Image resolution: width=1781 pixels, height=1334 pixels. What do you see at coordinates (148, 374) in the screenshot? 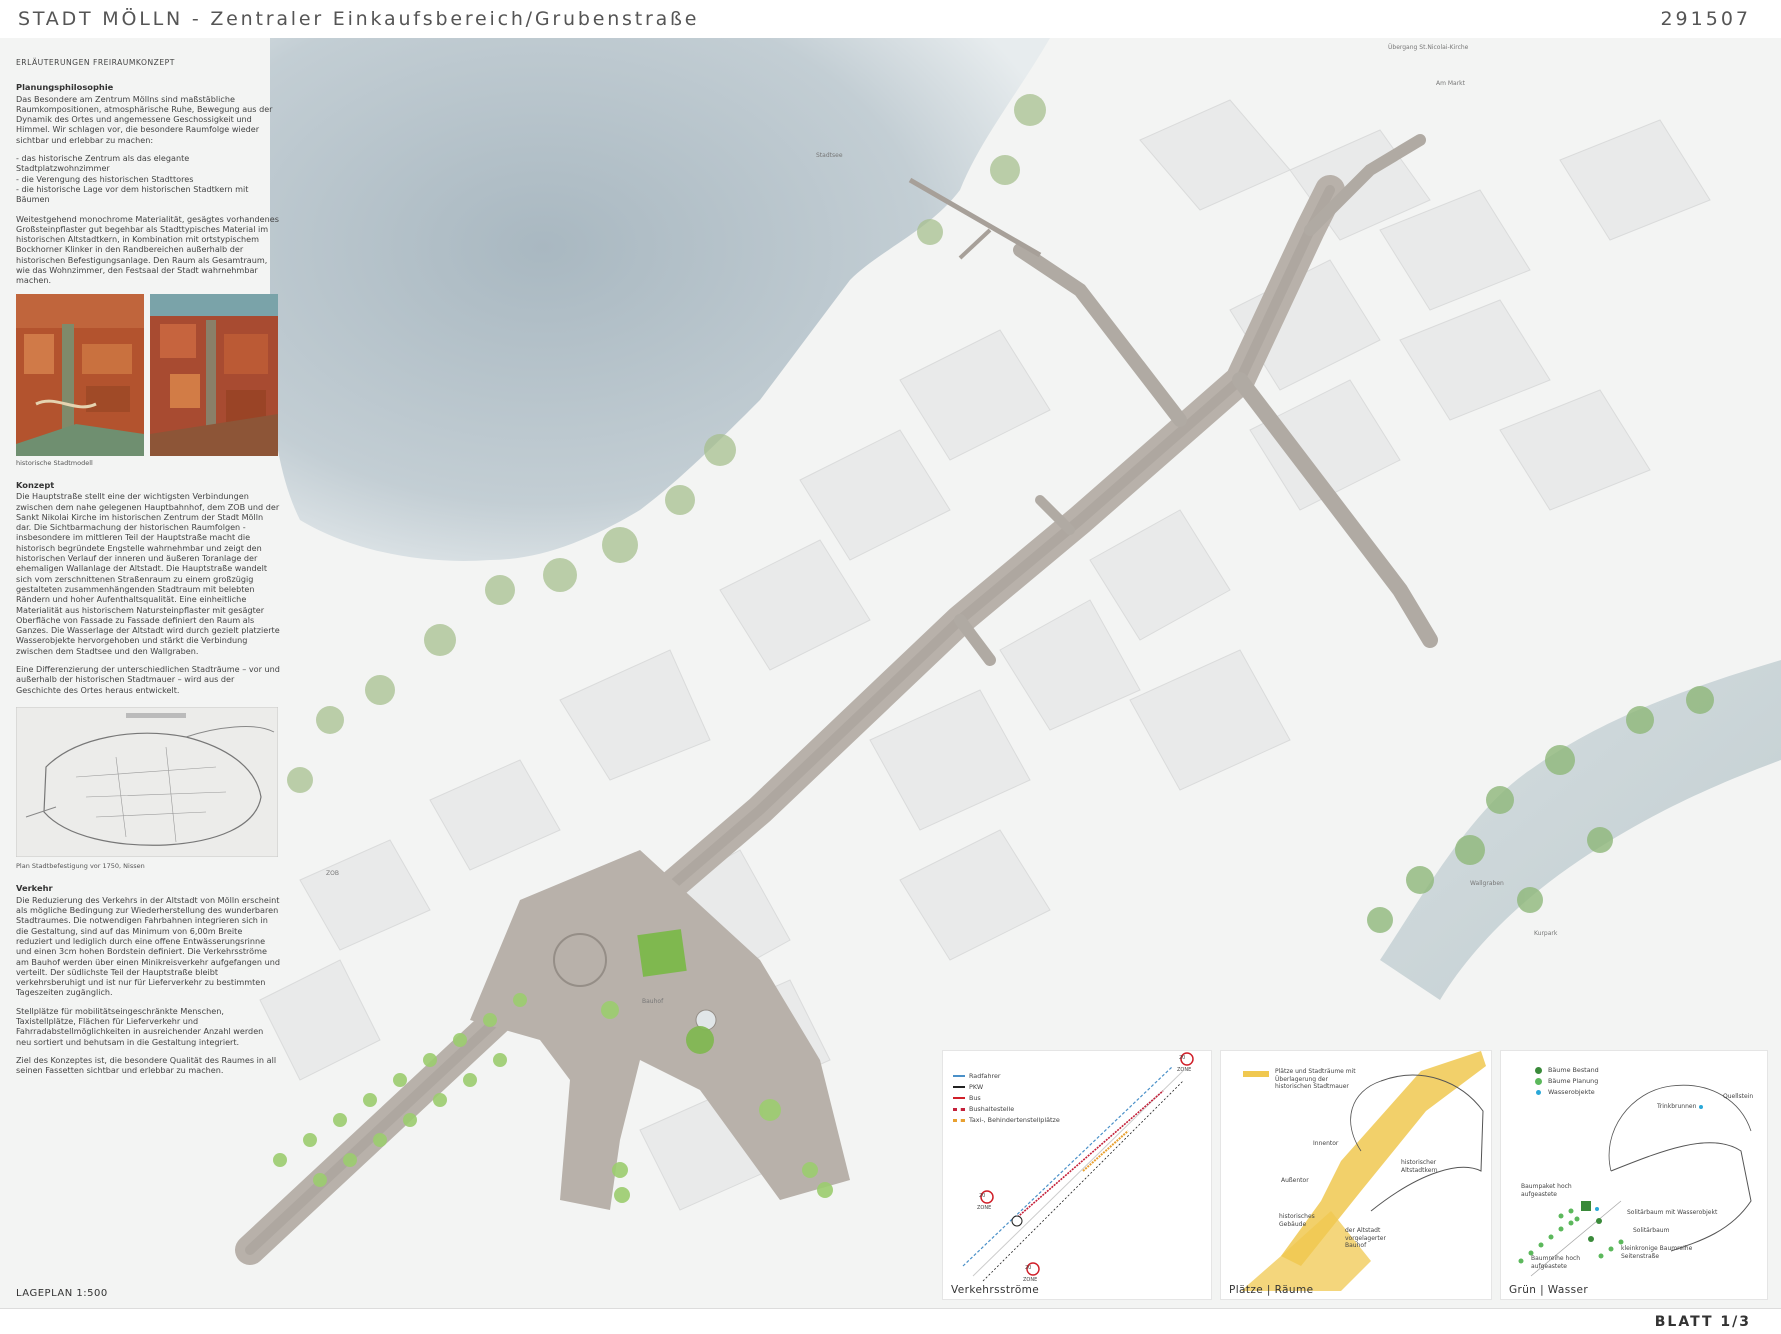
I see `historic-model-photos` at bounding box center [148, 374].